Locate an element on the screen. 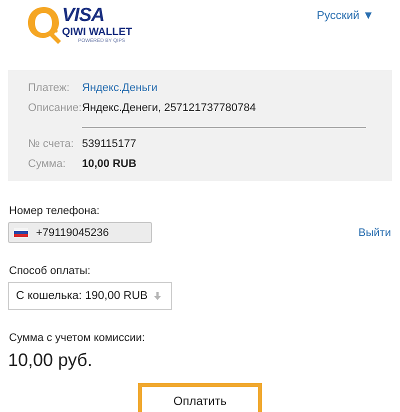 The height and width of the screenshot is (412, 400). field-value: 10,00 RUB is located at coordinates (109, 164).